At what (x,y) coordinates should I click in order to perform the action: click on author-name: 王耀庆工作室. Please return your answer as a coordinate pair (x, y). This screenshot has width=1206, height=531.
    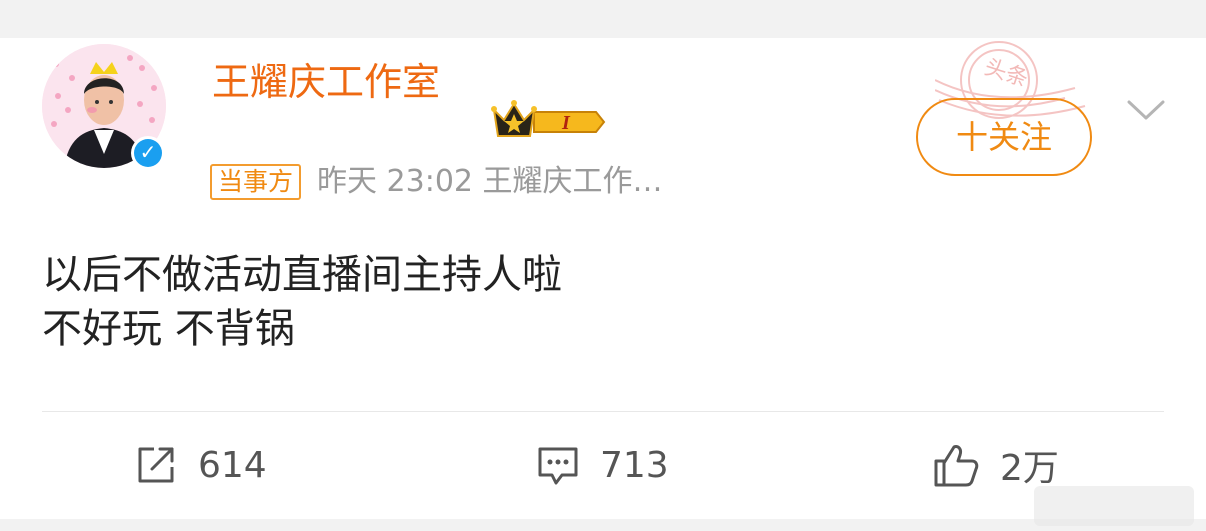
    Looking at the image, I should click on (326, 82).